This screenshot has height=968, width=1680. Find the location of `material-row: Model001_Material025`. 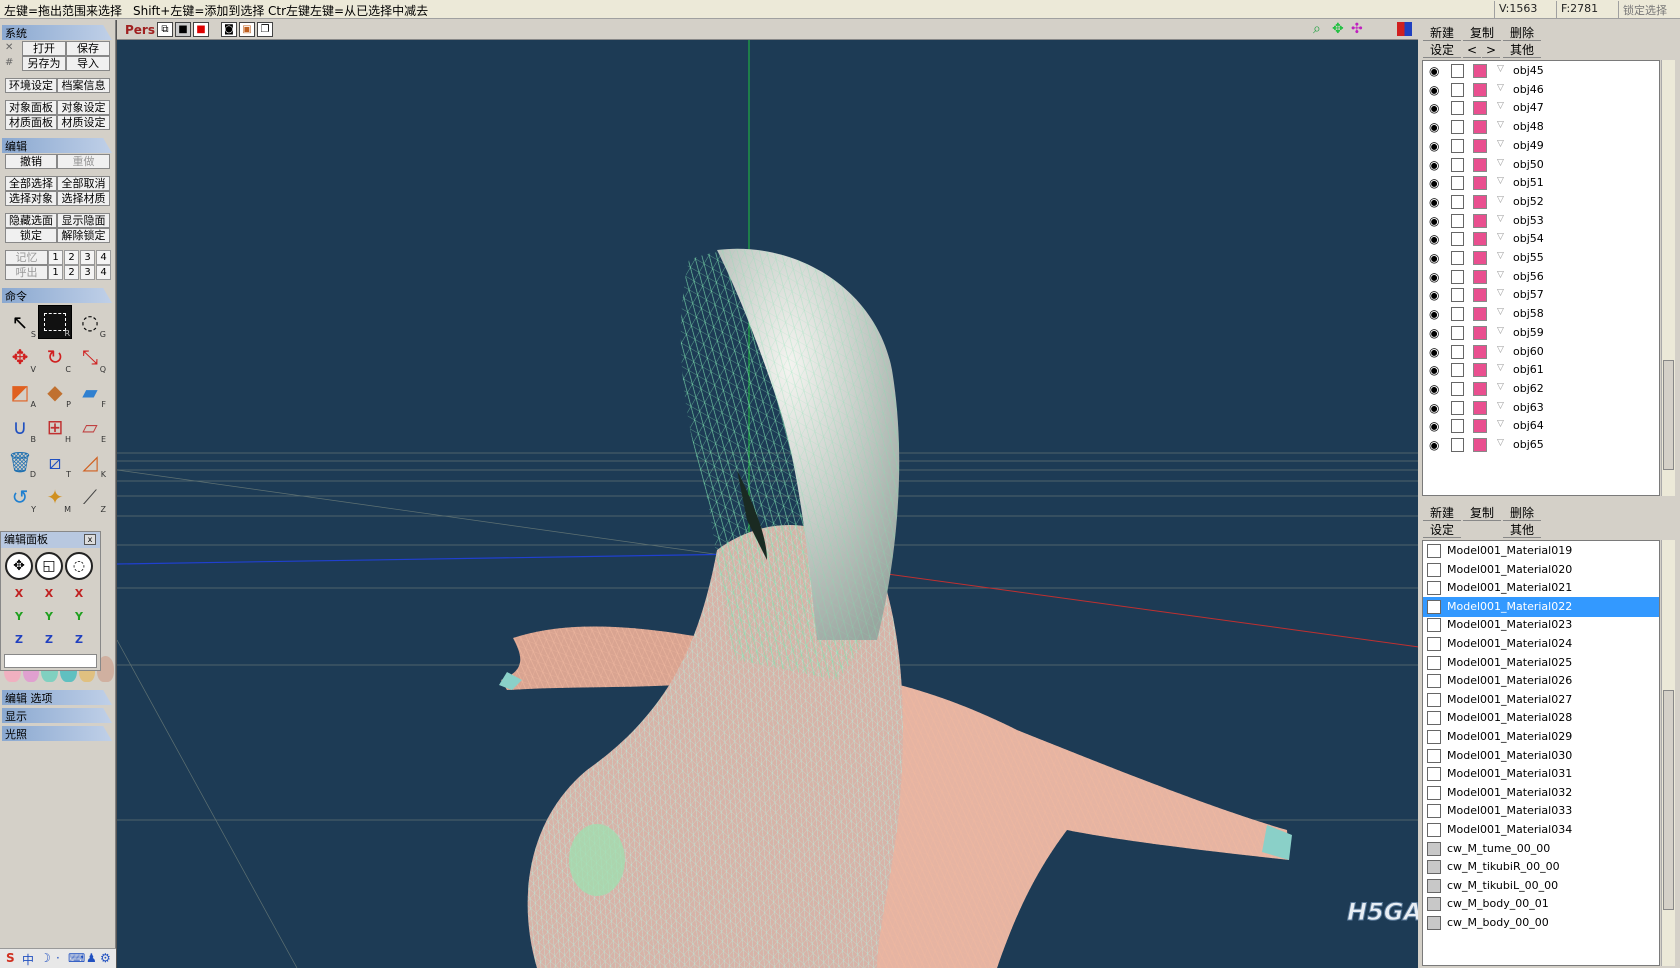

material-row: Model001_Material025 is located at coordinates (1541, 663).